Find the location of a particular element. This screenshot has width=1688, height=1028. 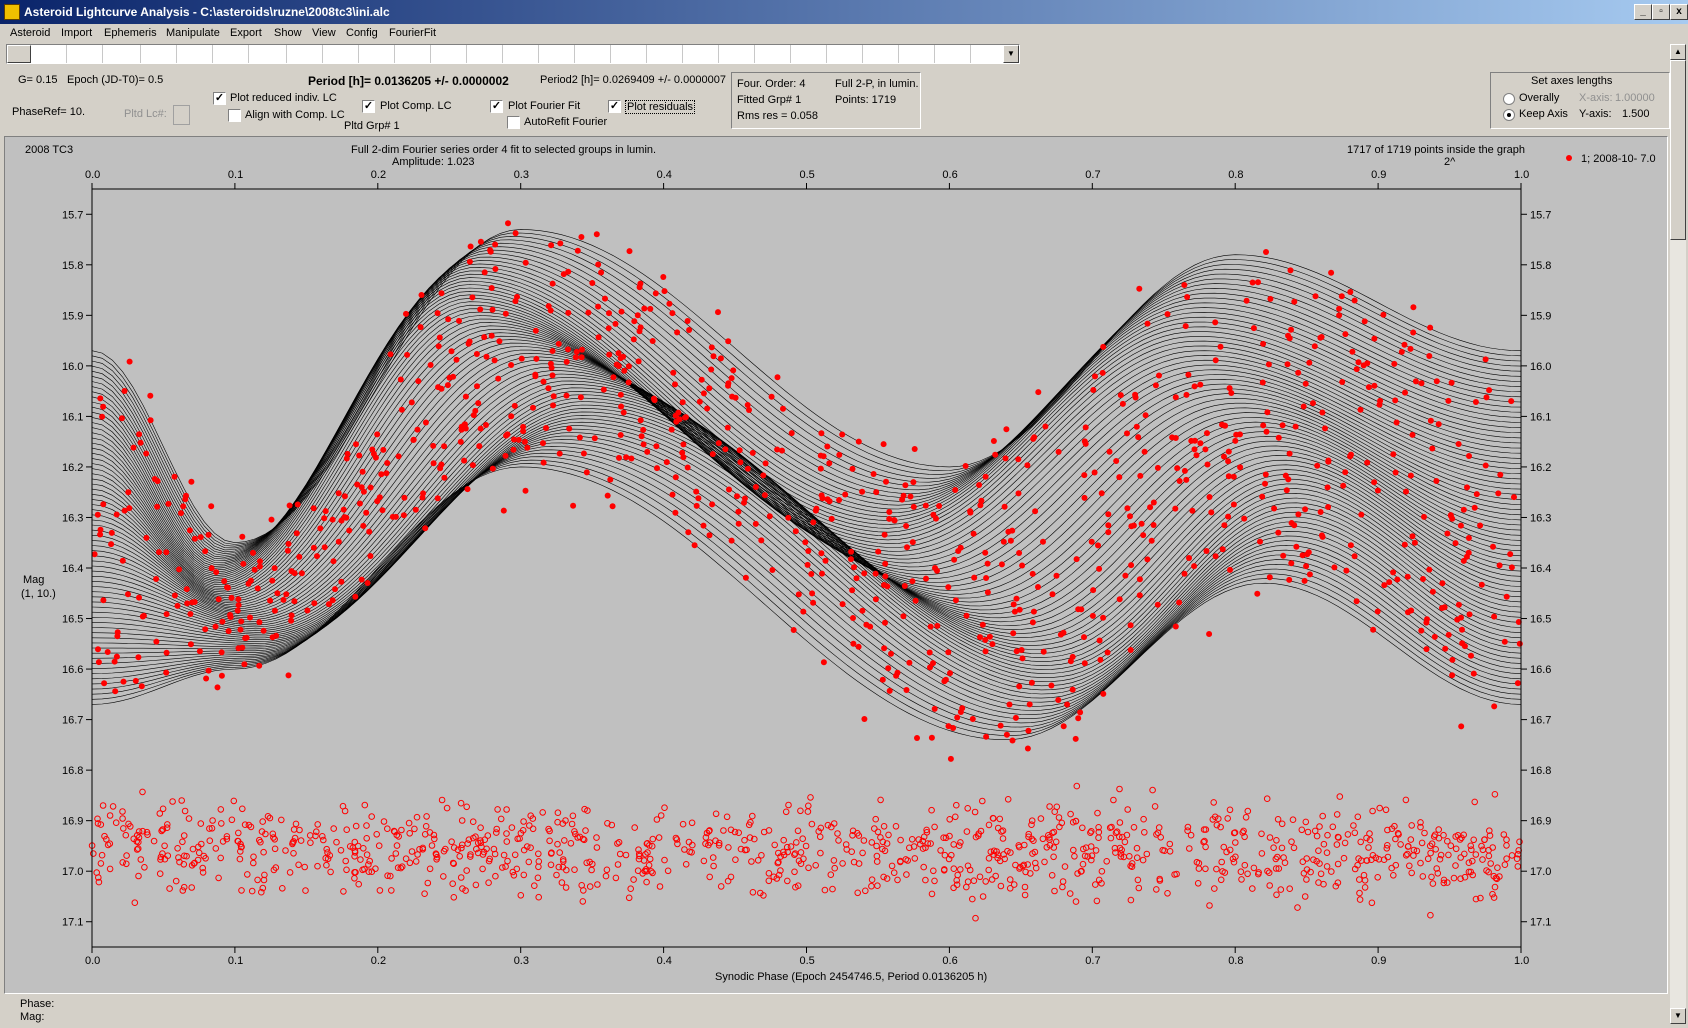

y-axis-value: 1.500 is located at coordinates (1636, 114).